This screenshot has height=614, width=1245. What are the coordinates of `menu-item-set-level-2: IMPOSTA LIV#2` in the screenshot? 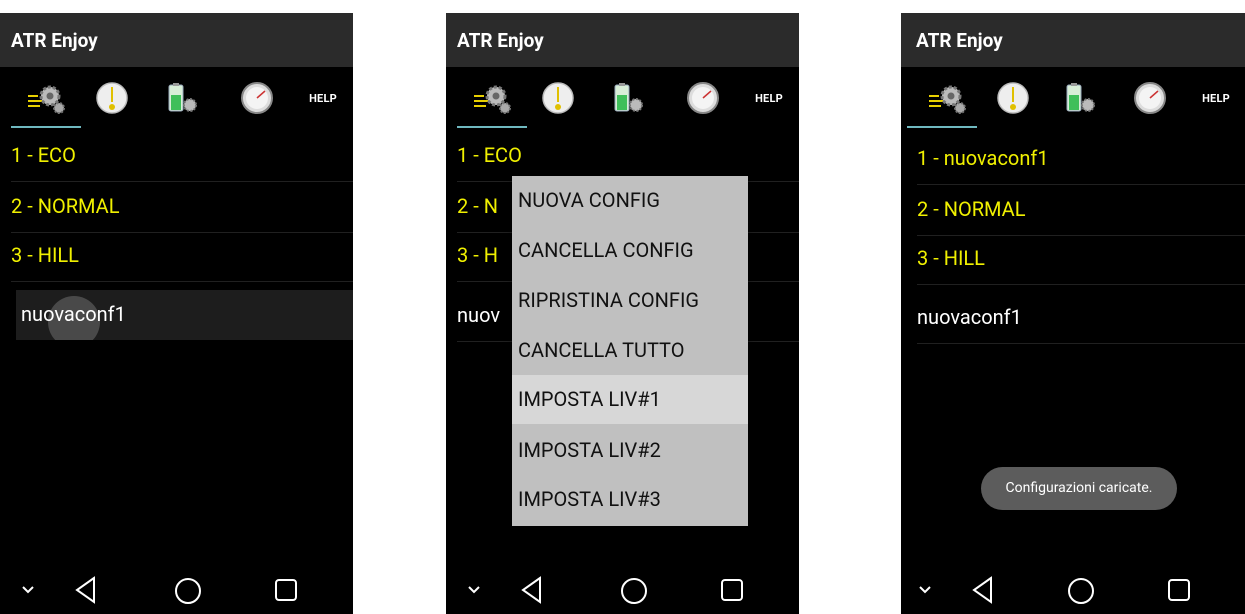 It's located at (630, 450).